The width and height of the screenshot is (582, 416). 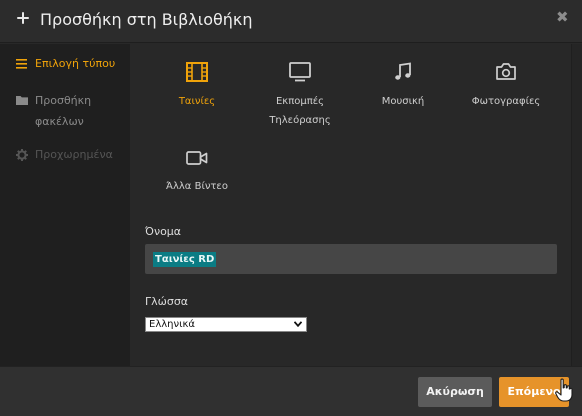 I want to click on scrollbar, so click(x=576, y=205).